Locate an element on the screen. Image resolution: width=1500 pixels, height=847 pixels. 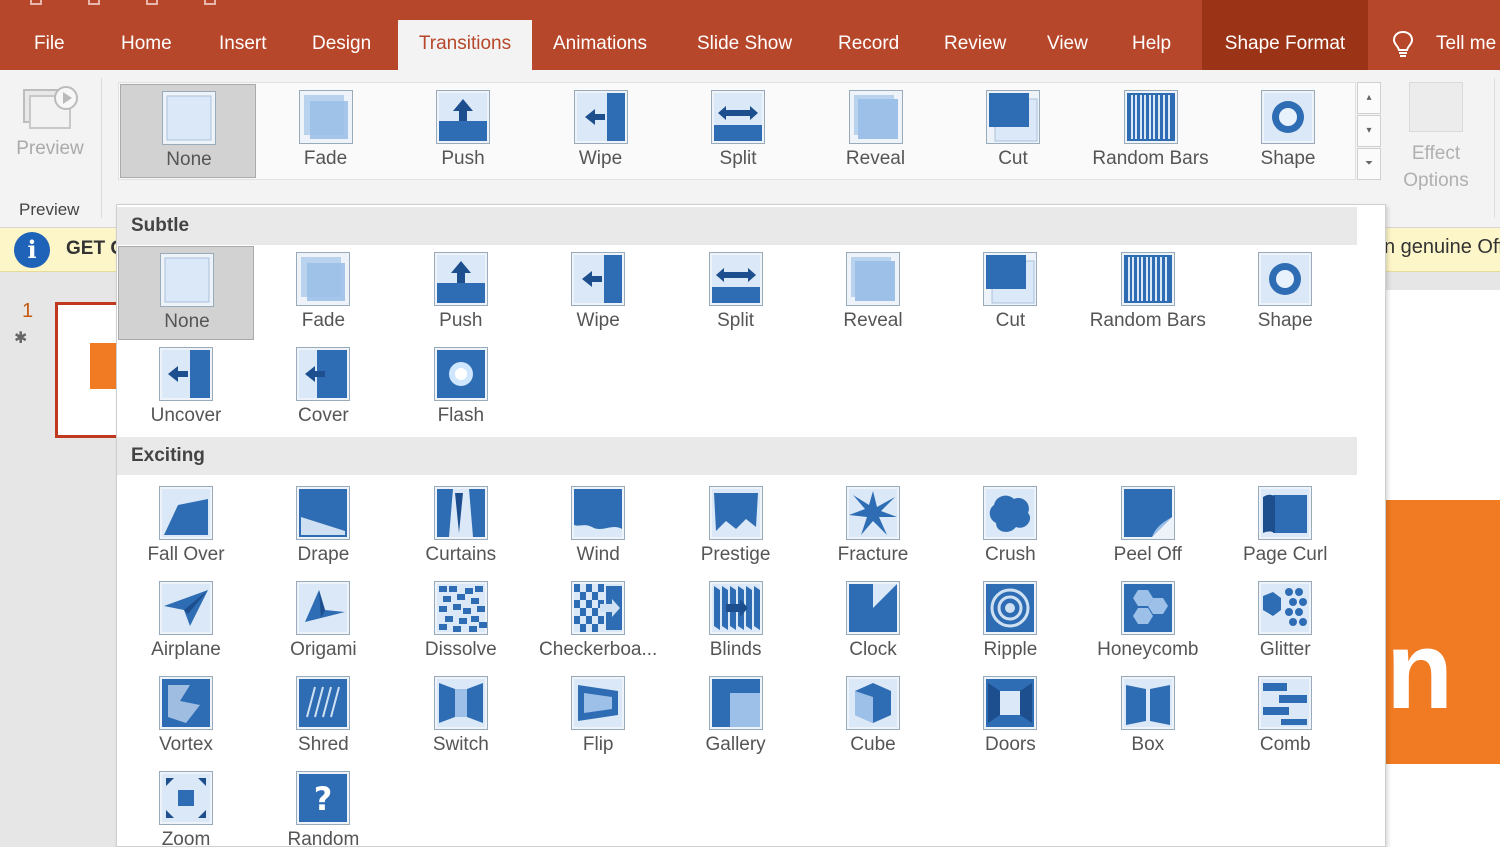
page-curl-icon is located at coordinates (1285, 513).